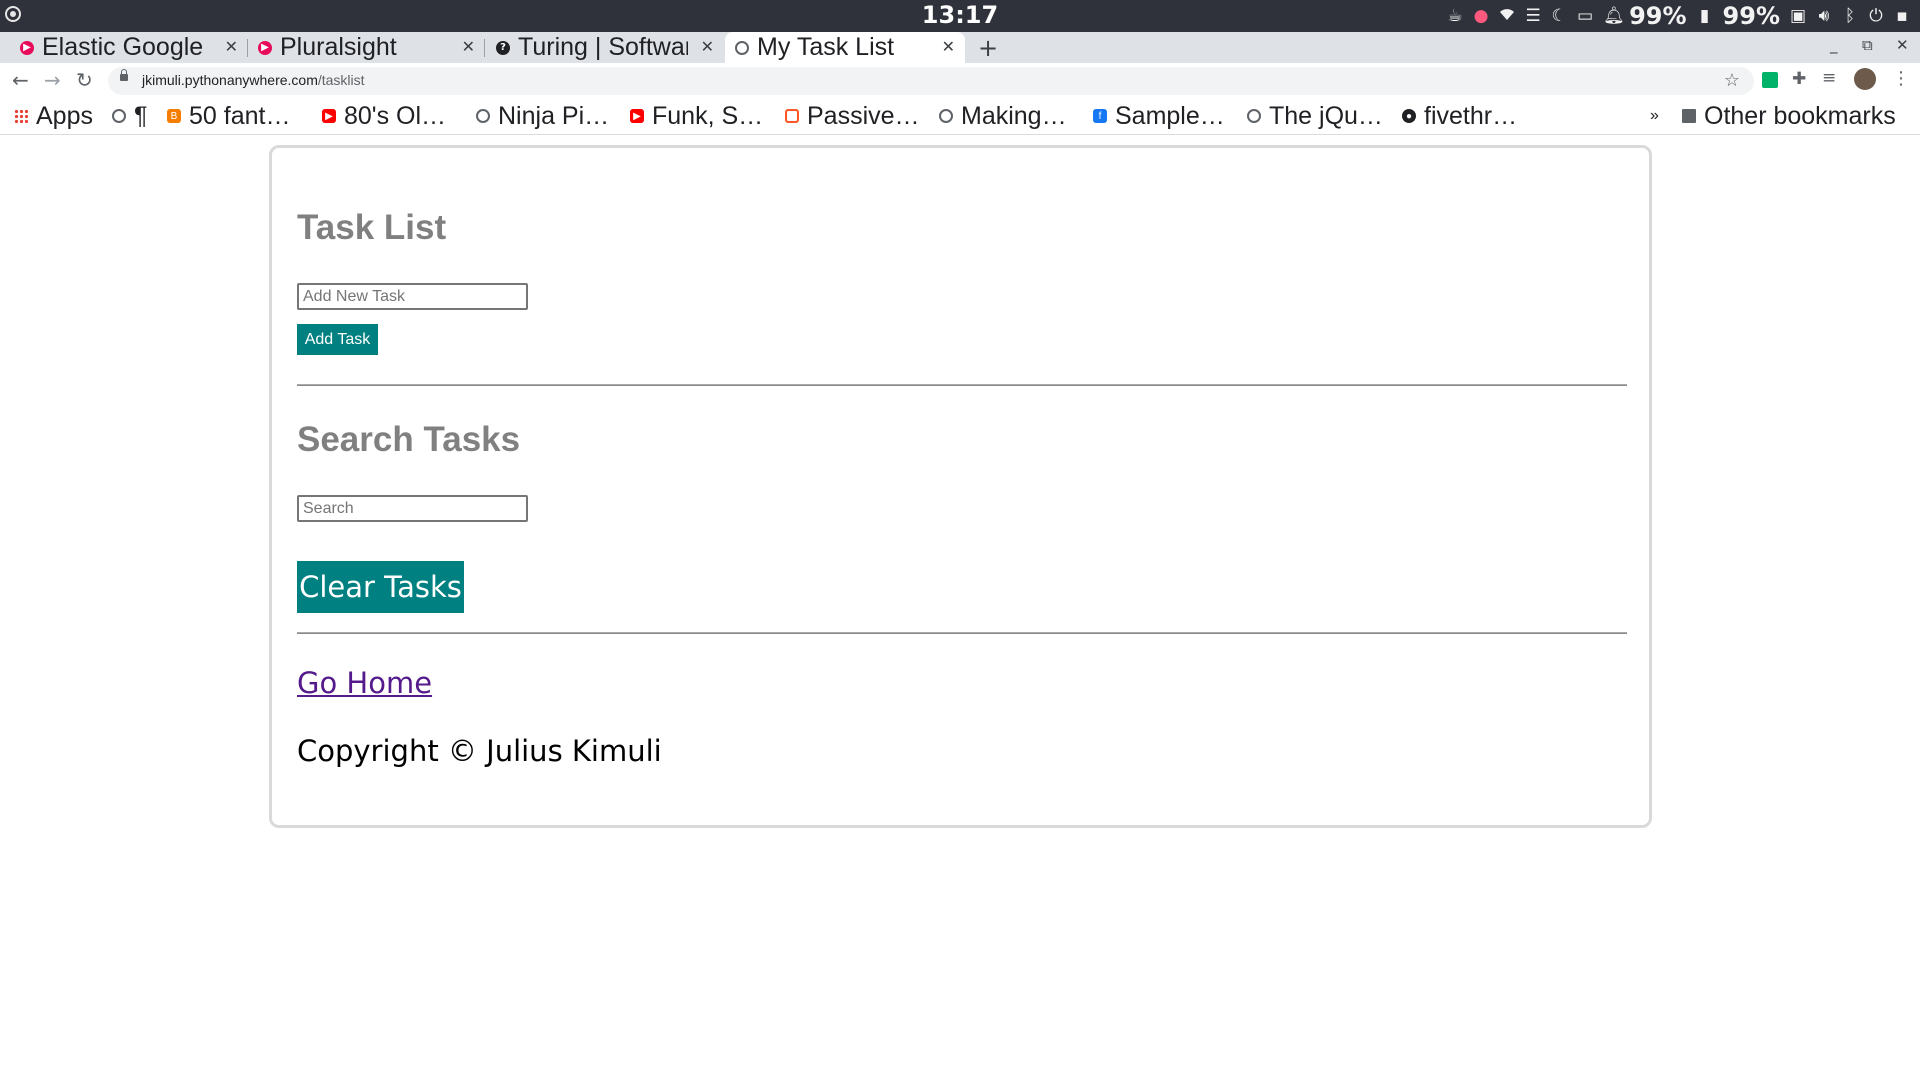  Describe the element at coordinates (1865, 79) in the screenshot. I see `profile-avatar` at that location.